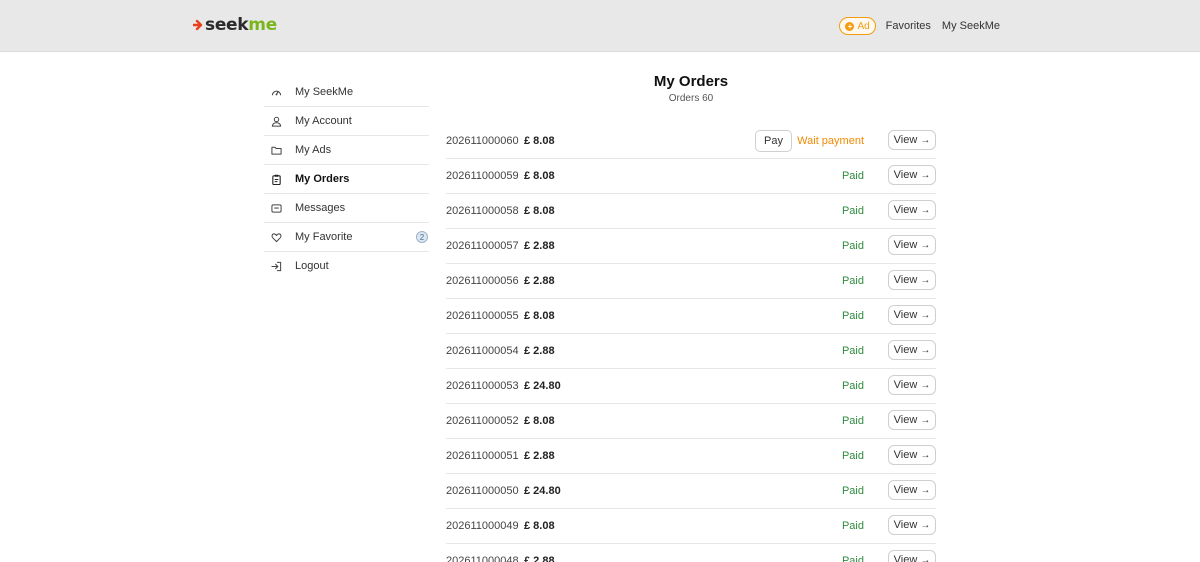  Describe the element at coordinates (346, 150) in the screenshot. I see `sidebar-item-my-ads: My Ads` at that location.